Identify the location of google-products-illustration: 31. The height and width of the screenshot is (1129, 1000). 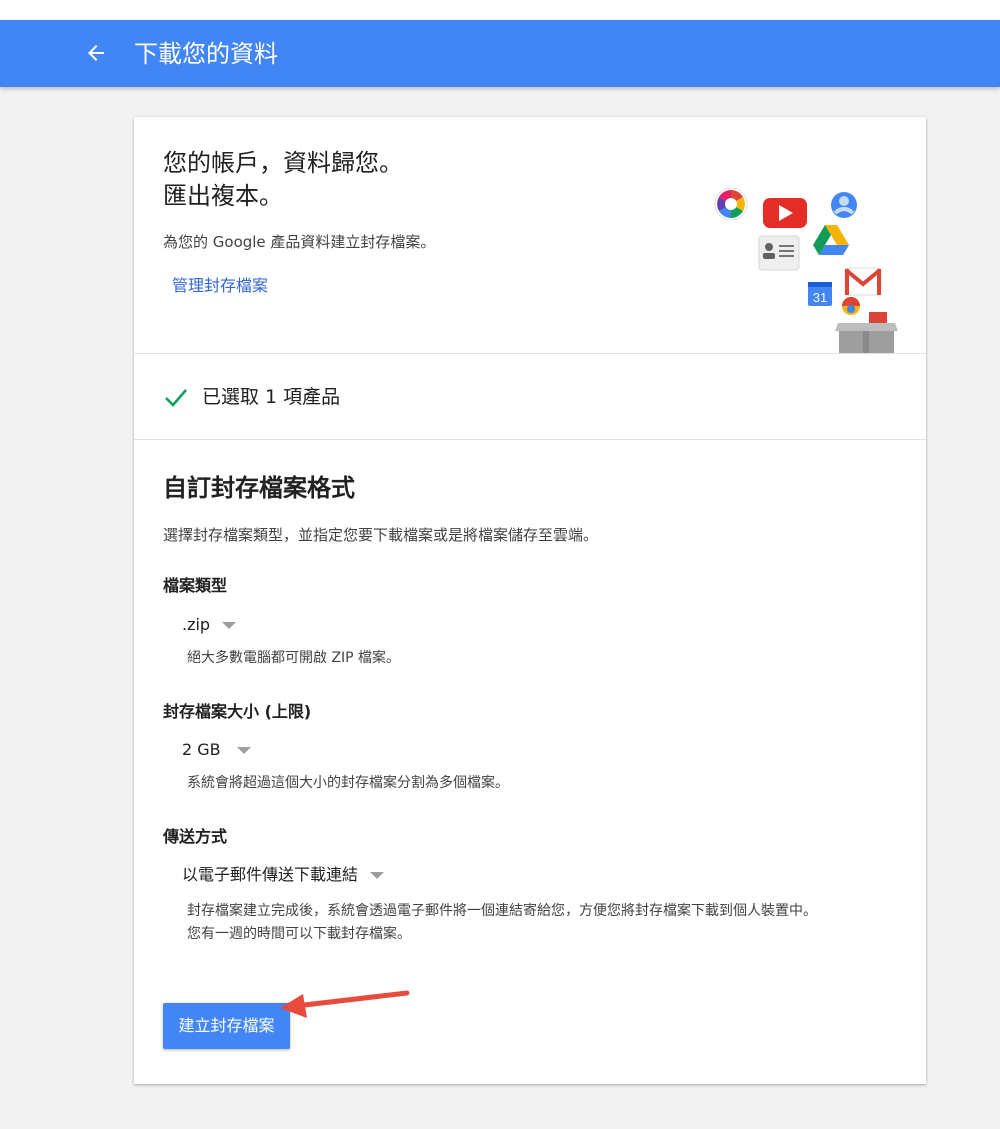
(806, 270).